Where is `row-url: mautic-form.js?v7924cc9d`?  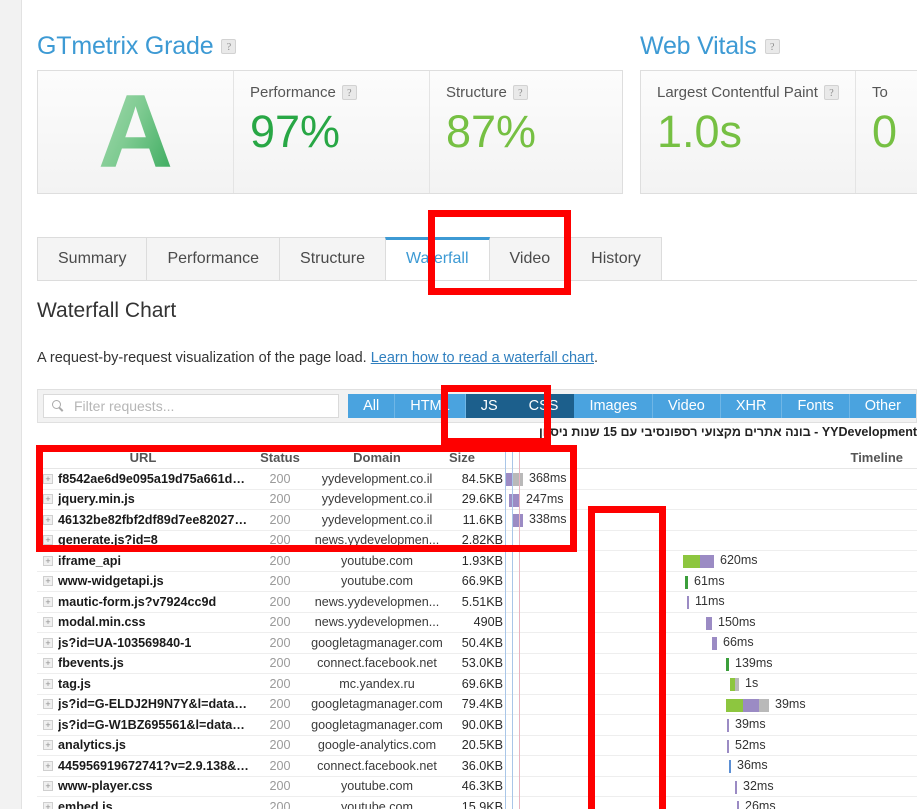
row-url: mautic-form.js?v7924cc9d is located at coordinates (137, 601).